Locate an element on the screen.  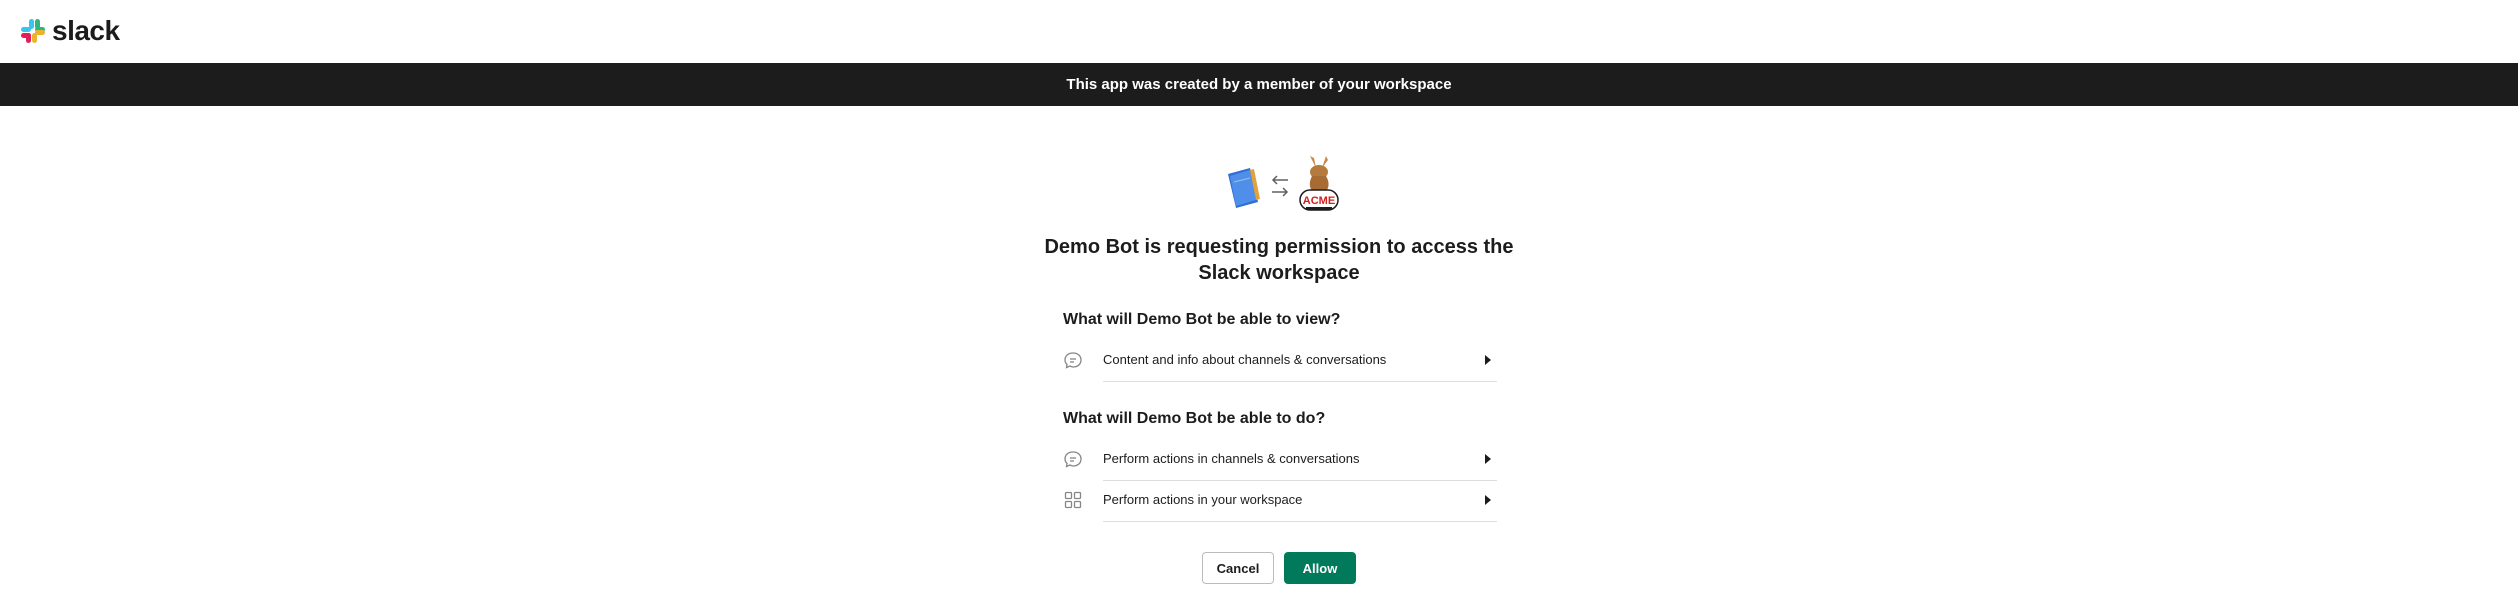
app-icons: ACME is located at coordinates (1282, 185).